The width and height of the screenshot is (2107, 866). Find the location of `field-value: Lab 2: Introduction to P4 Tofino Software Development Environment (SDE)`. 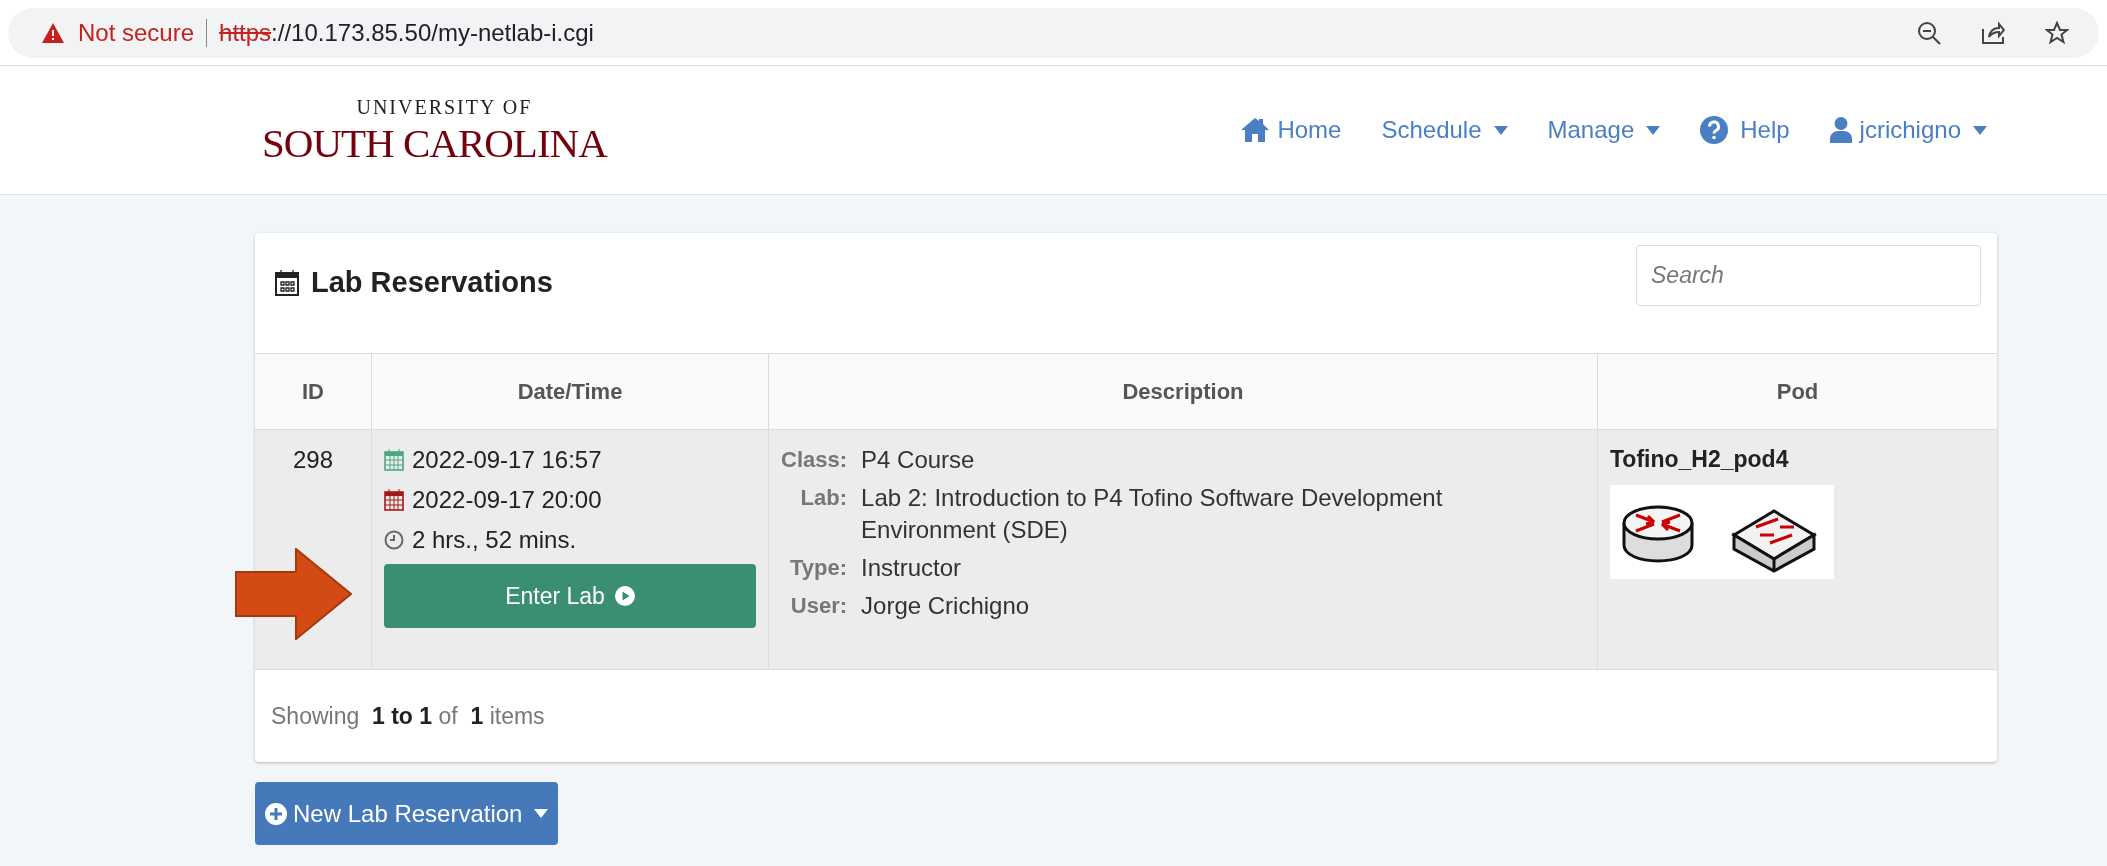

field-value: Lab 2: Introduction to P4 Tofino Software Development Environment (SDE) is located at coordinates (1152, 514).